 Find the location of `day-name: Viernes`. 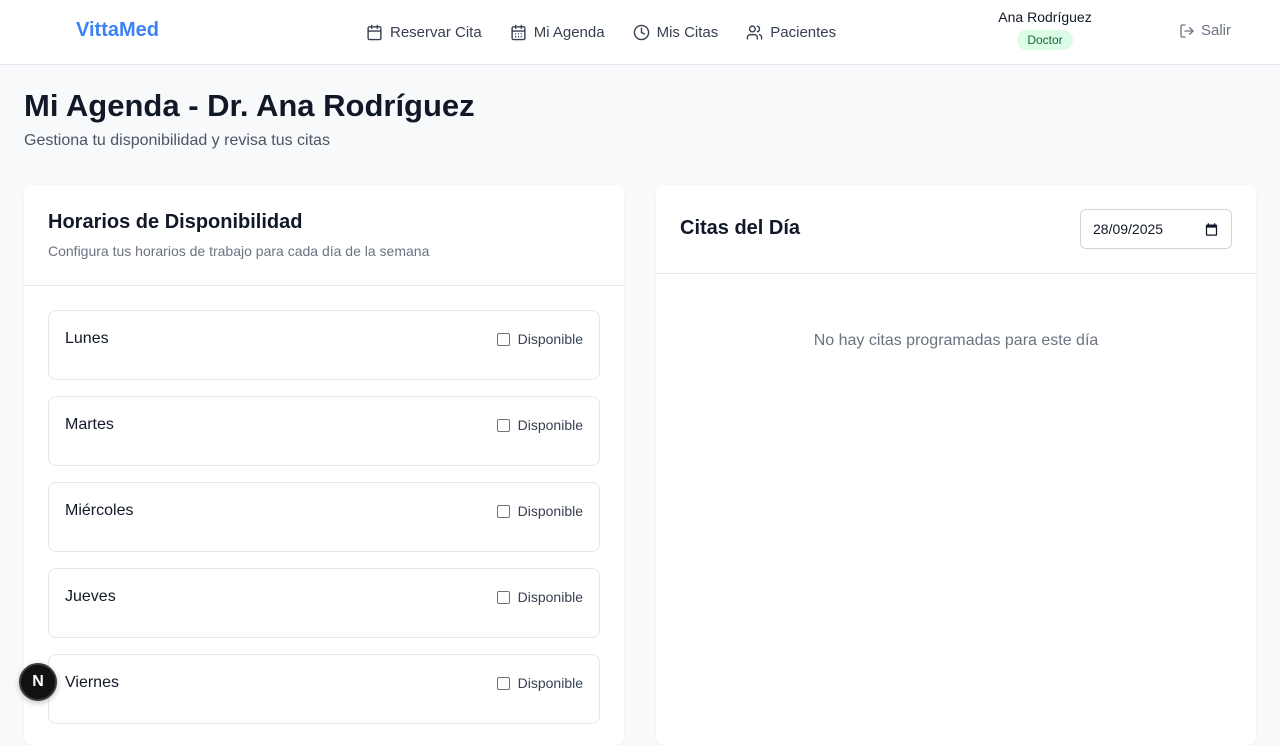

day-name: Viernes is located at coordinates (92, 682).